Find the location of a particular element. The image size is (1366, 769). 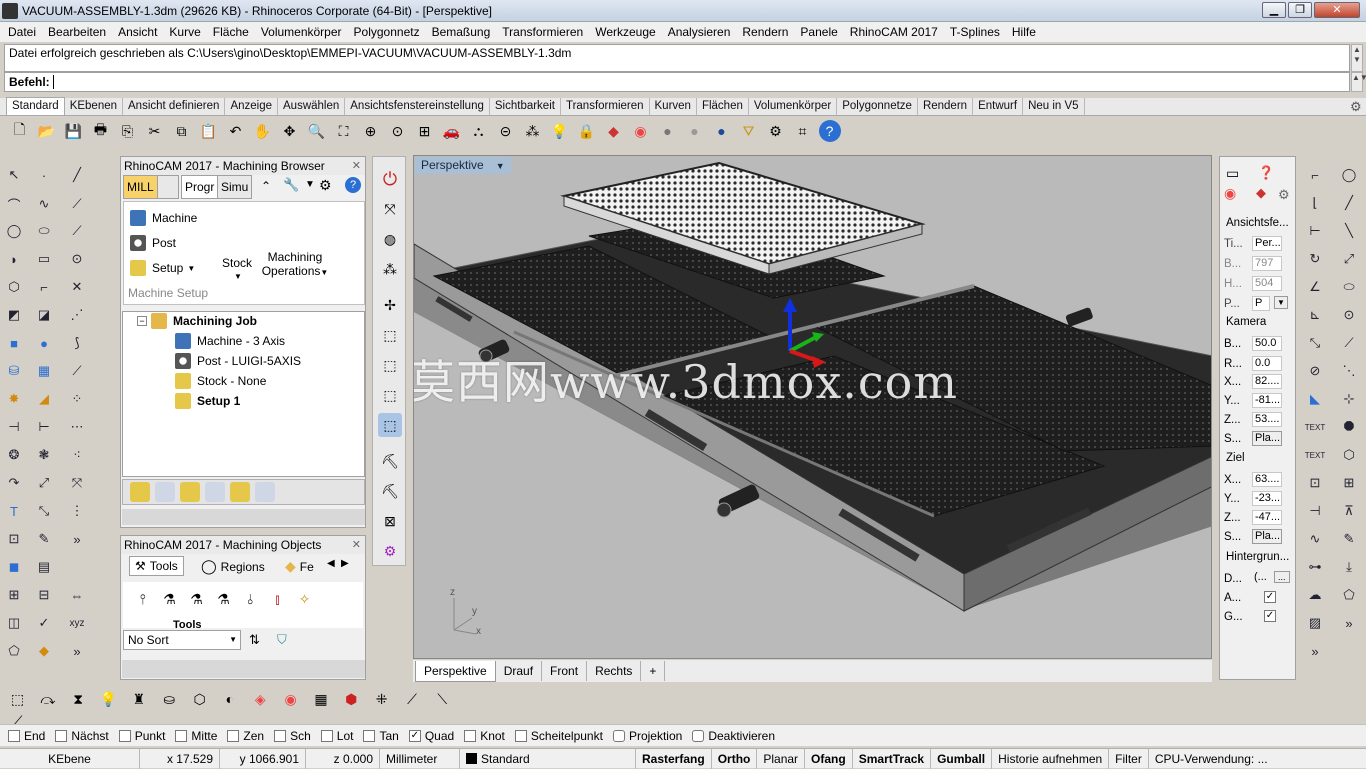

bull-mill-icon: ⚗ is located at coordinates (197, 599).